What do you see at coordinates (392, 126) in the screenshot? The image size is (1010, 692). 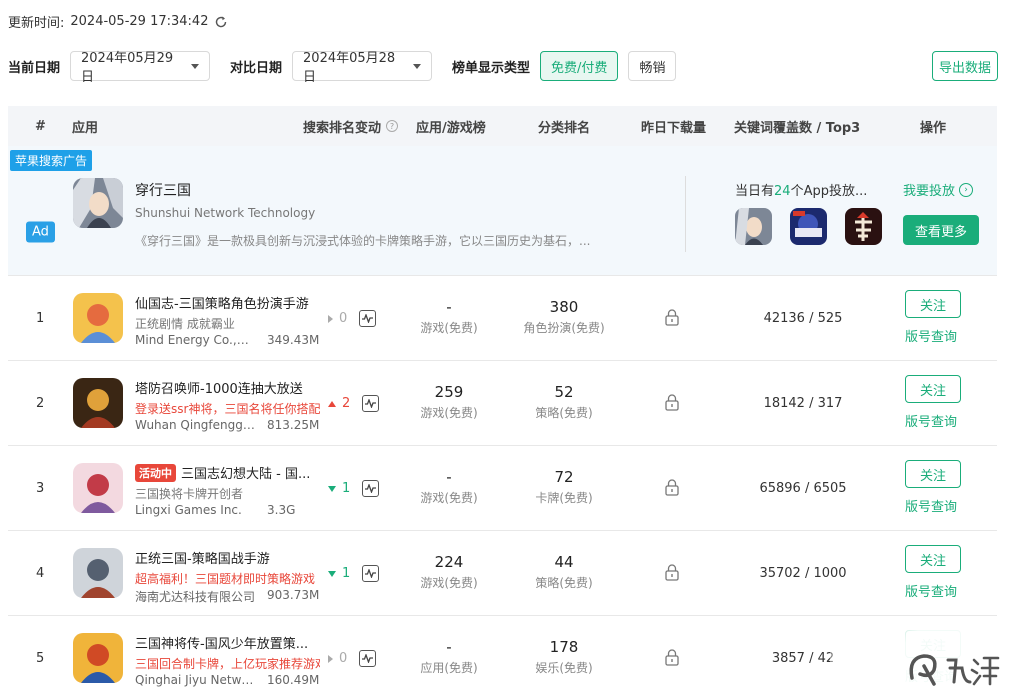 I see `help-icon: ?` at bounding box center [392, 126].